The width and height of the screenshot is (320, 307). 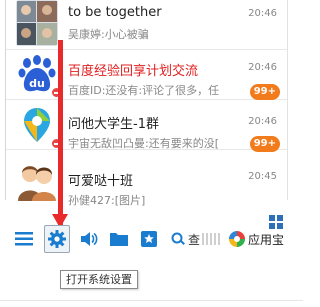 I want to click on settings-tooltip: 打开系统设置, so click(x=99, y=279).